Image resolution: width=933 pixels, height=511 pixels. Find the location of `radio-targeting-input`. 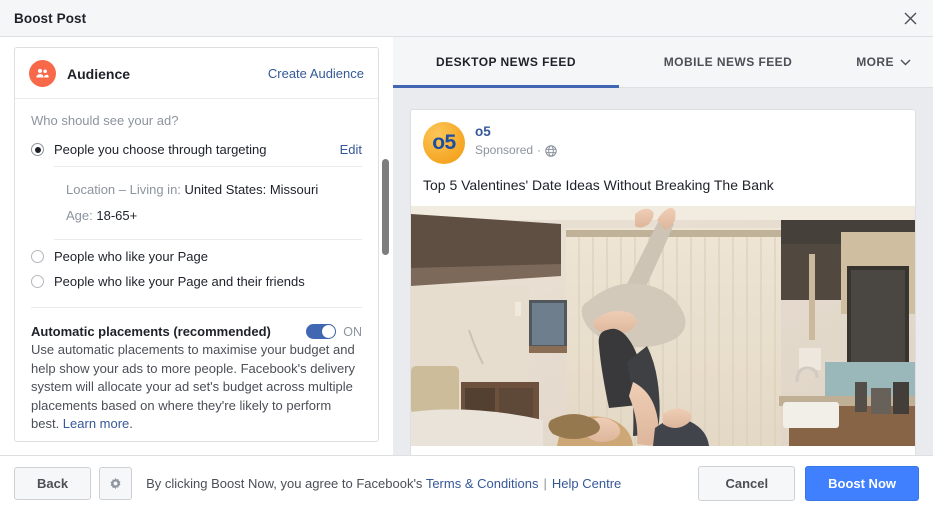

radio-targeting-input is located at coordinates (37, 149).